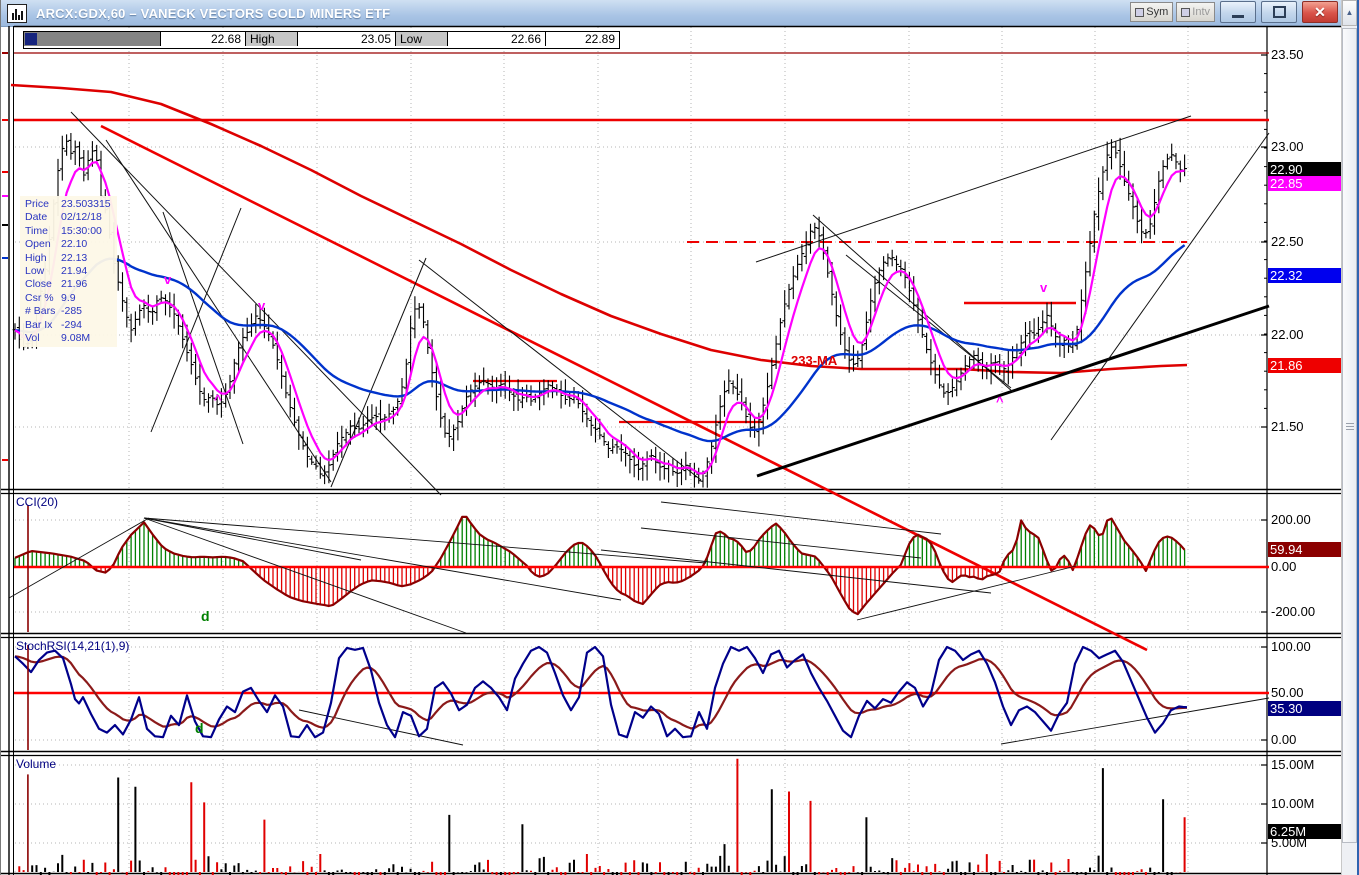 Image resolution: width=1359 pixels, height=875 pixels. What do you see at coordinates (1293, 803) in the screenshot?
I see `axis-label: 10.00M` at bounding box center [1293, 803].